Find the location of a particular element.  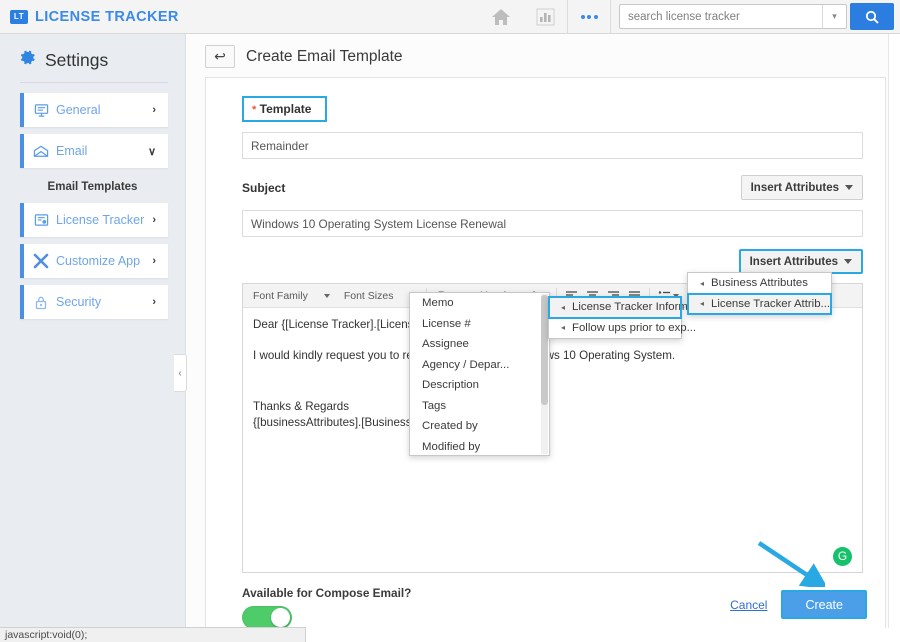

sidebar-item-license-tracker: License Tracker › is located at coordinates (94, 220).